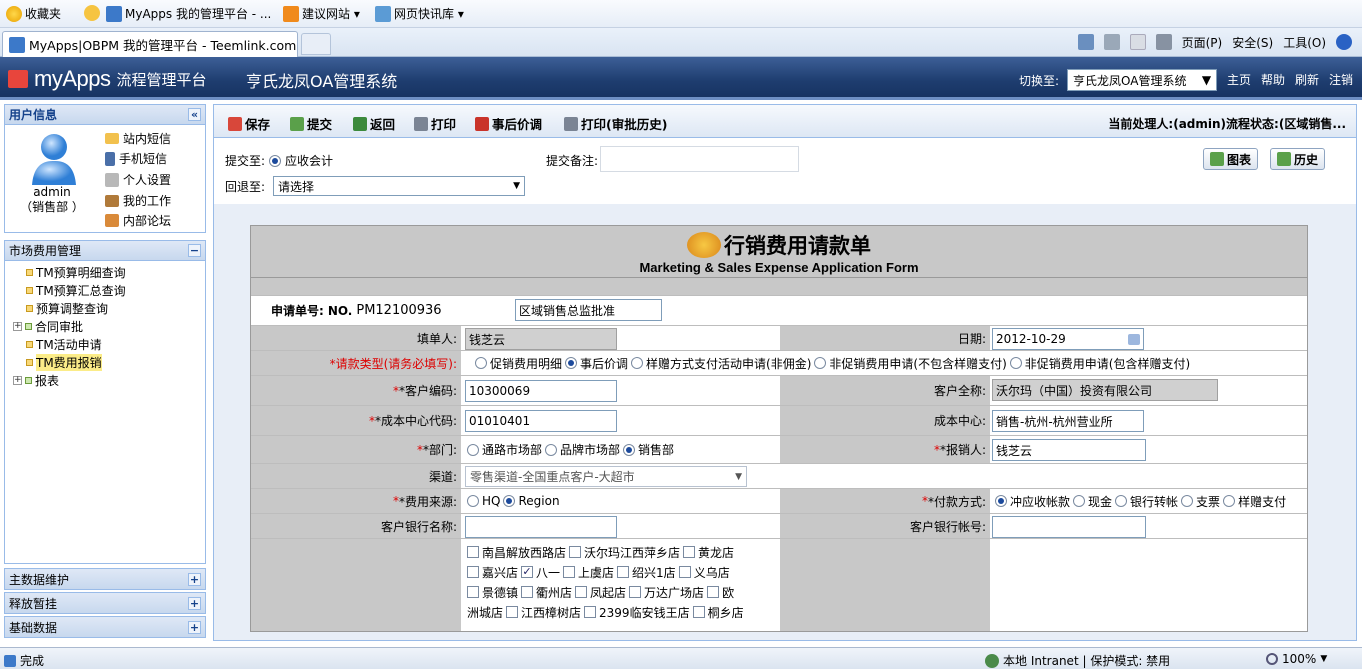 This screenshot has height=669, width=1362. Describe the element at coordinates (275, 160) in the screenshot. I see `submit-to-radio` at that location.